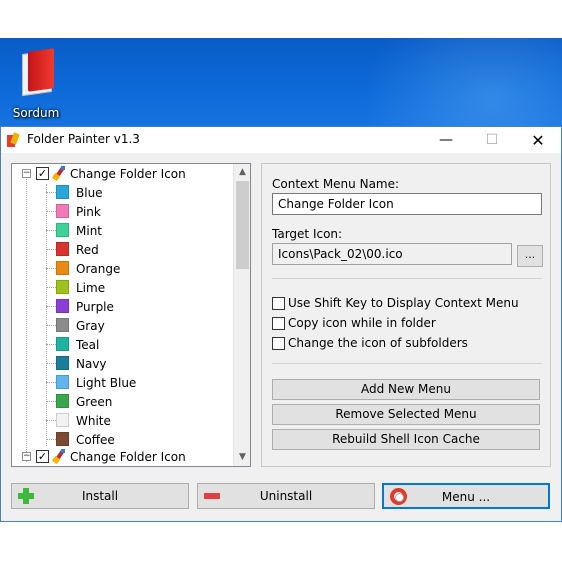  Describe the element at coordinates (123, 230) in the screenshot. I see `tree-item: Mint` at that location.